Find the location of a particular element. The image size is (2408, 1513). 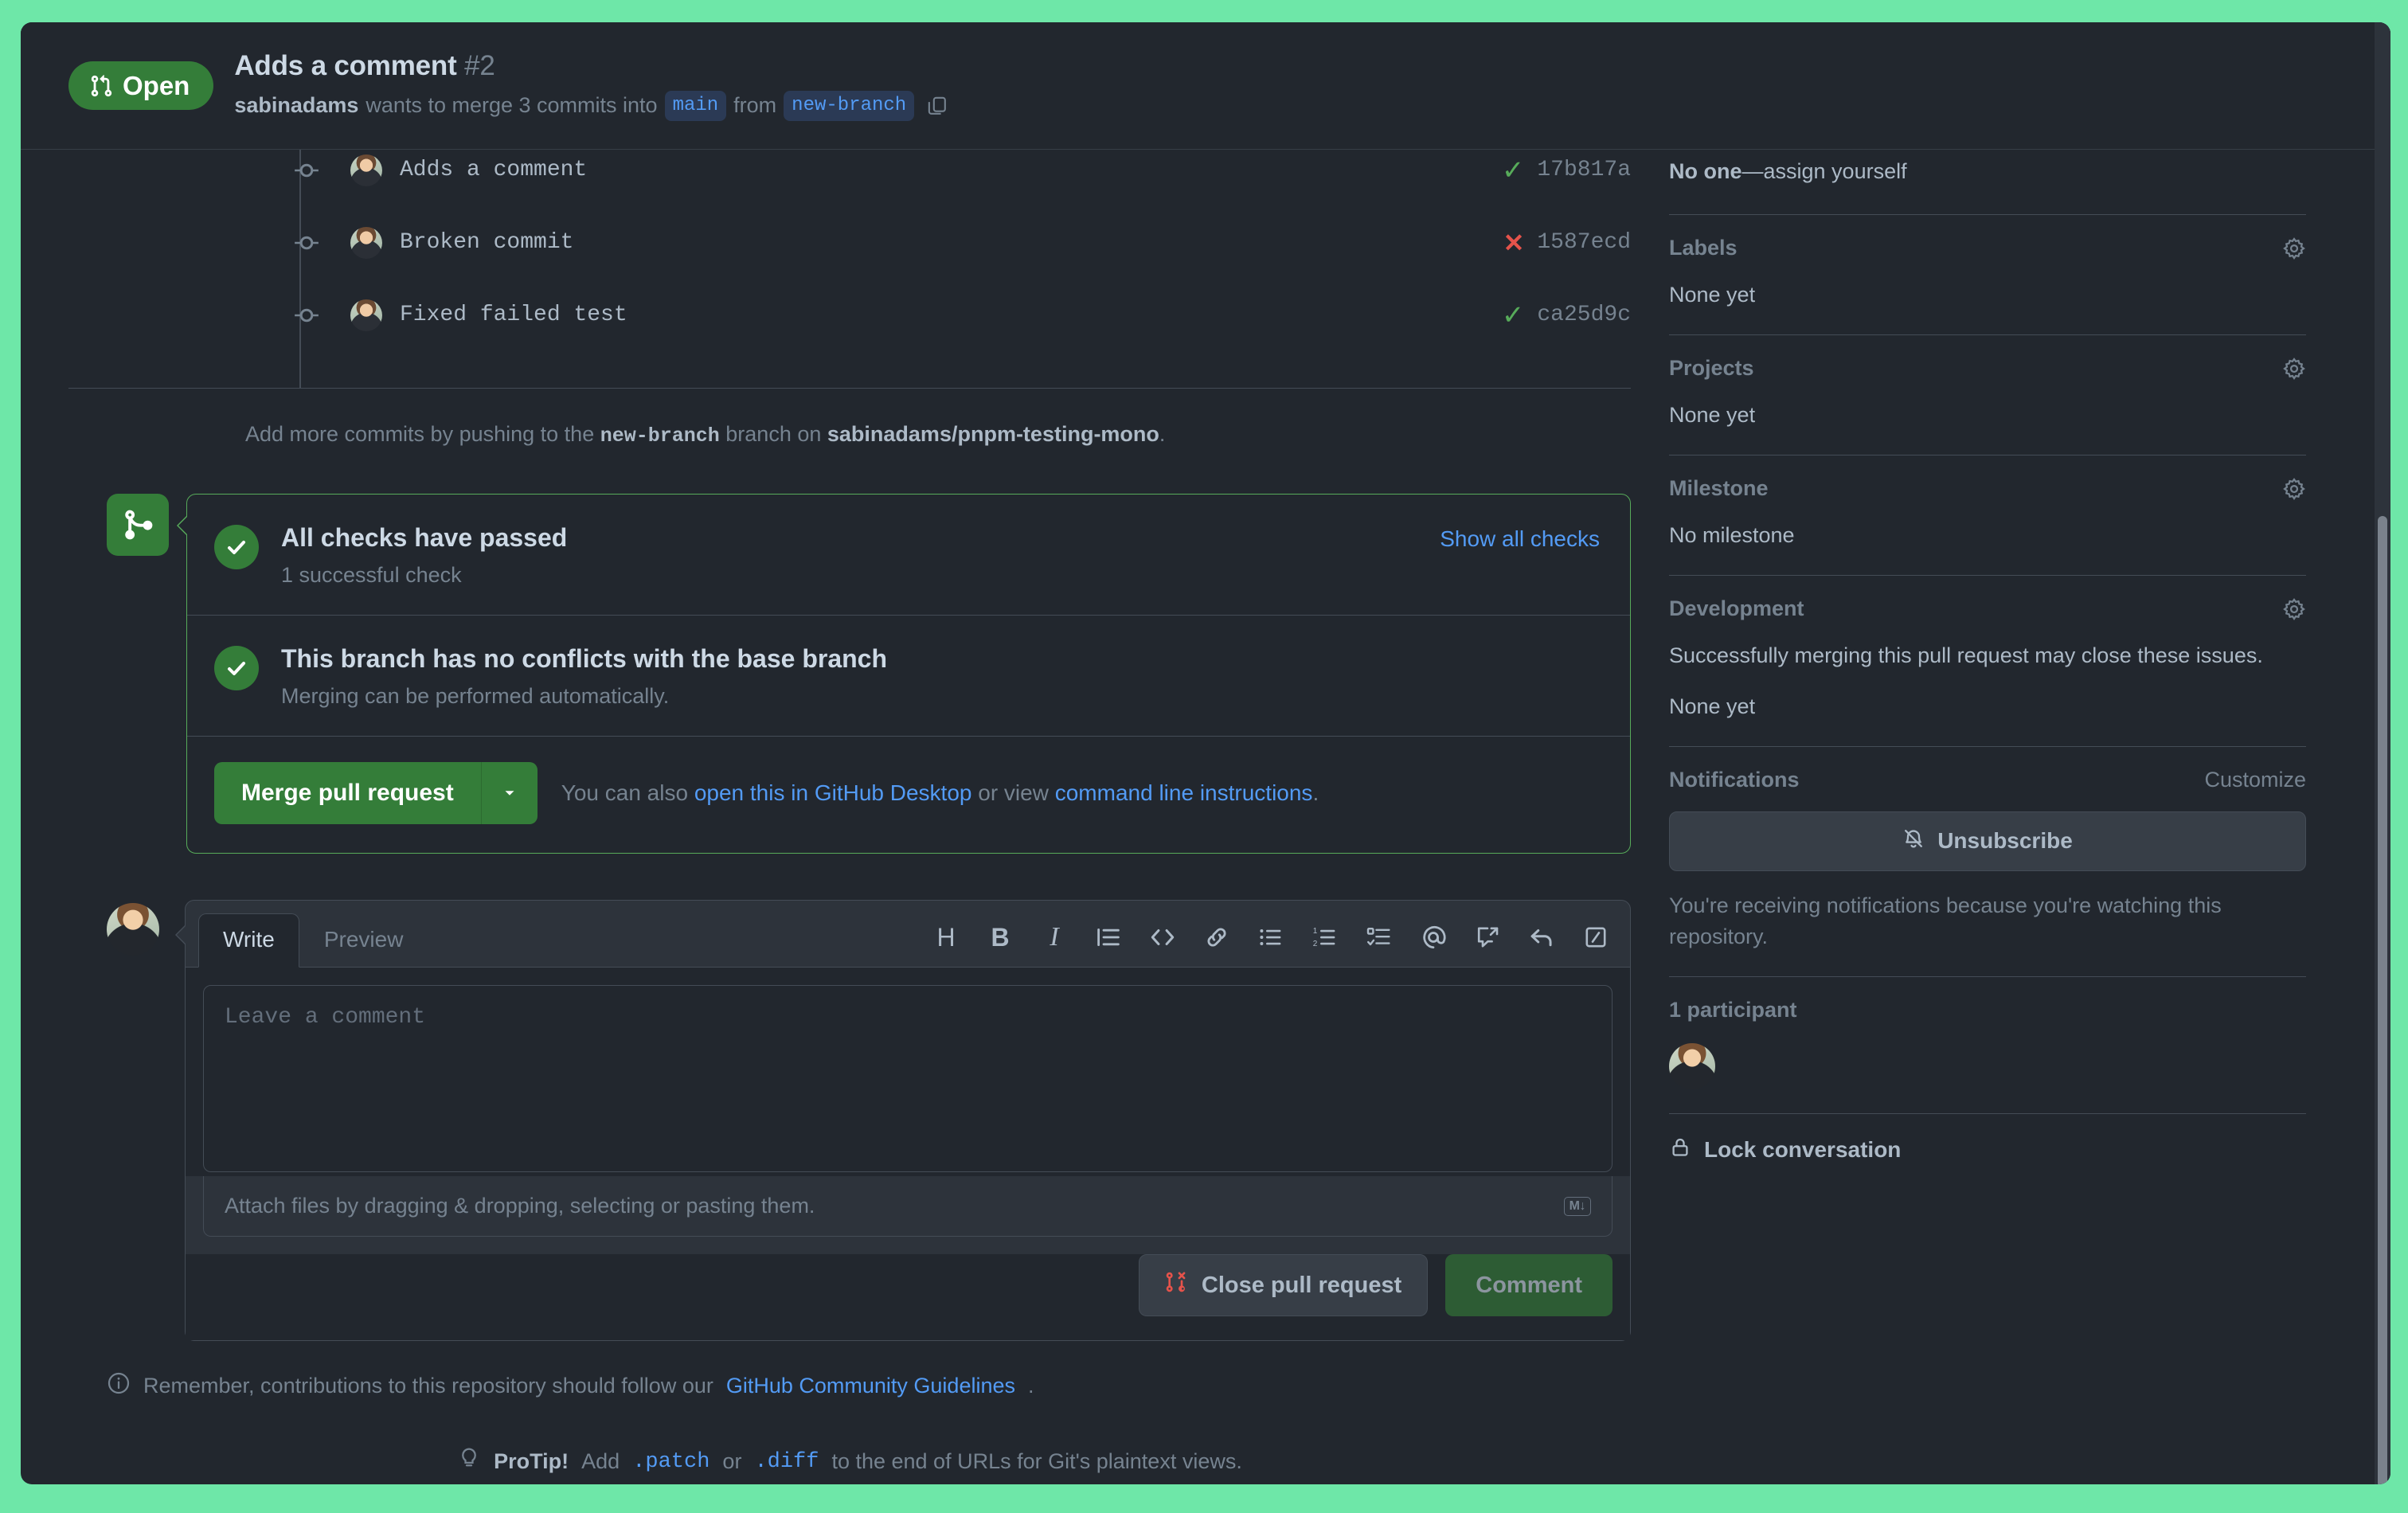

commit-status-icon: ✕ is located at coordinates (1514, 243).